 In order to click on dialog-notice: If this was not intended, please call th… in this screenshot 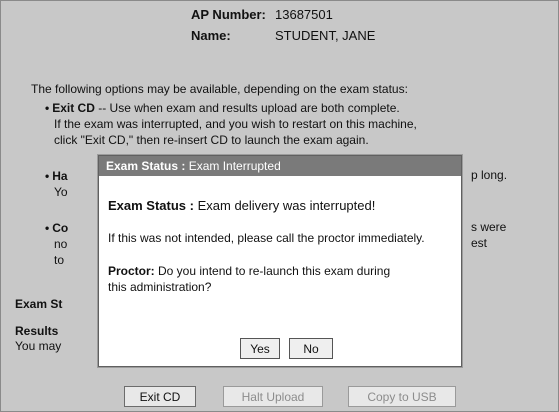, I will do `click(266, 238)`.